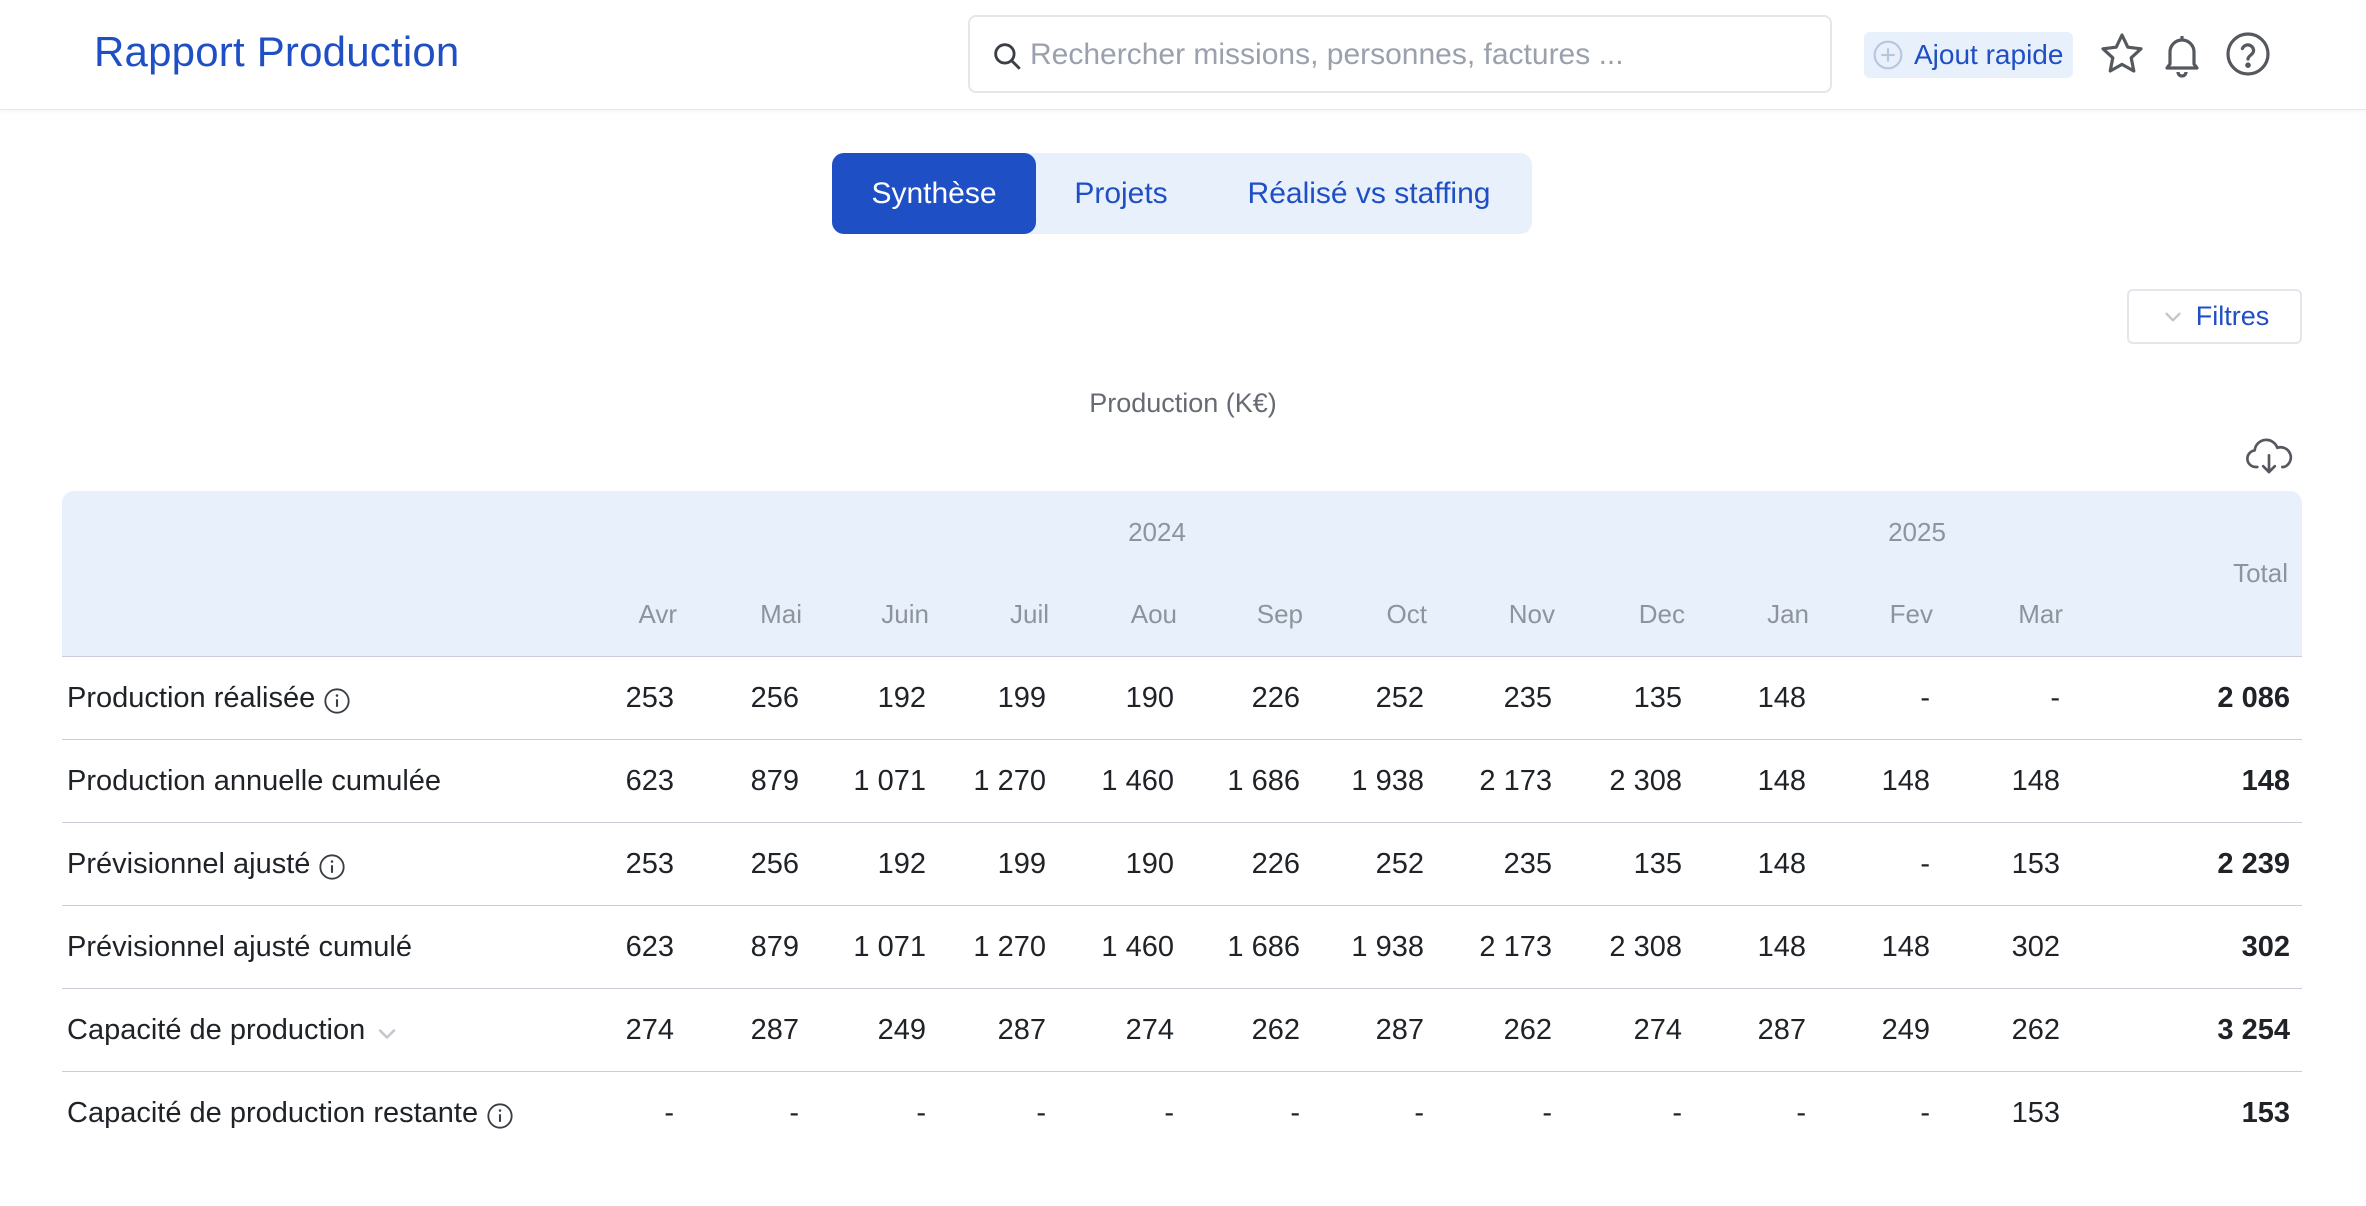 This screenshot has height=1206, width=2366. Describe the element at coordinates (1531, 614) in the screenshot. I see `month-header: Nov` at that location.